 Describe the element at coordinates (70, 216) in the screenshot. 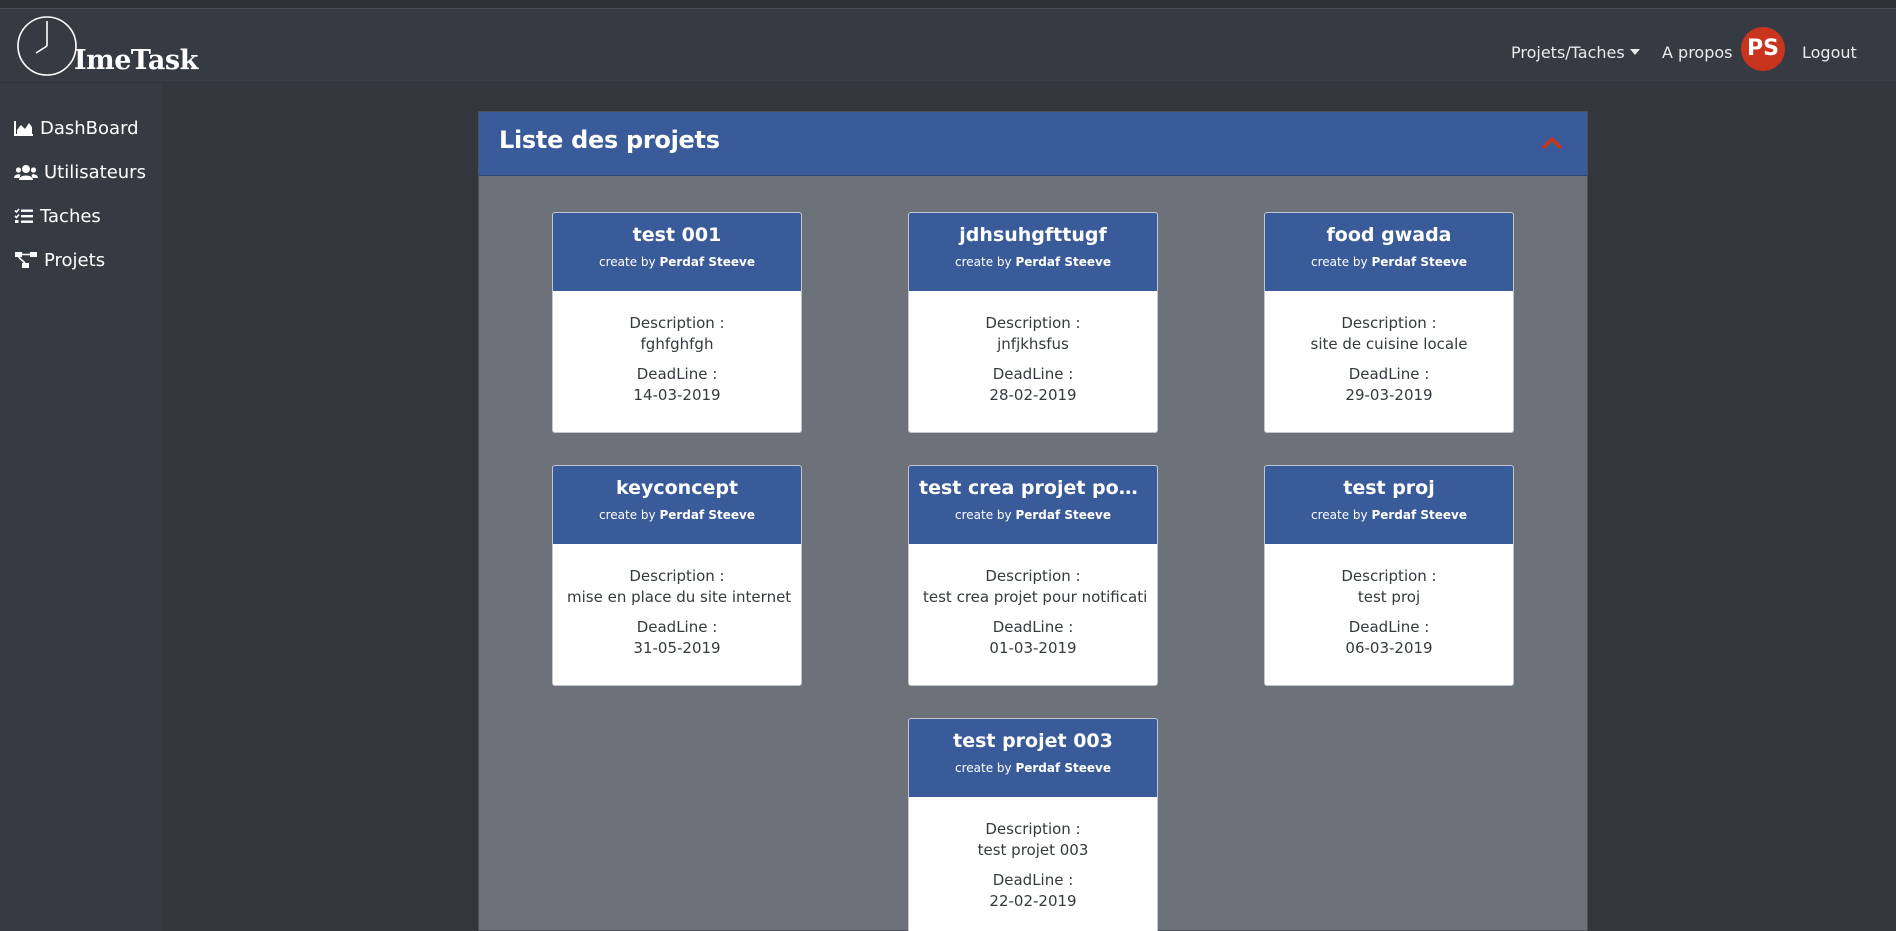

I see `sidebar-item-label: Taches` at that location.